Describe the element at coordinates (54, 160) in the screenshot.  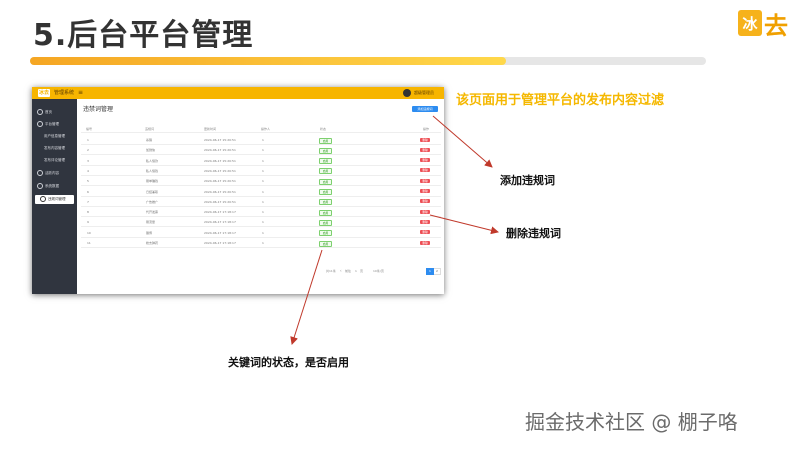
I see `sidebar-item-comments: 发布评论管理` at that location.